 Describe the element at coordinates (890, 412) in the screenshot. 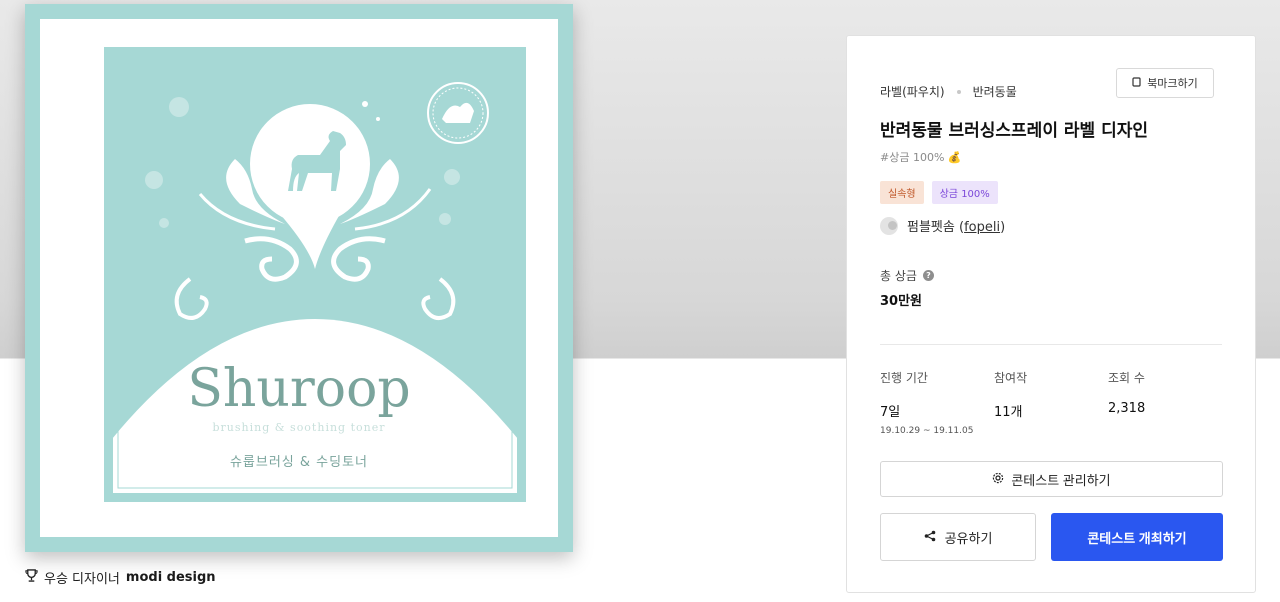

I see `period-value: 7일` at that location.